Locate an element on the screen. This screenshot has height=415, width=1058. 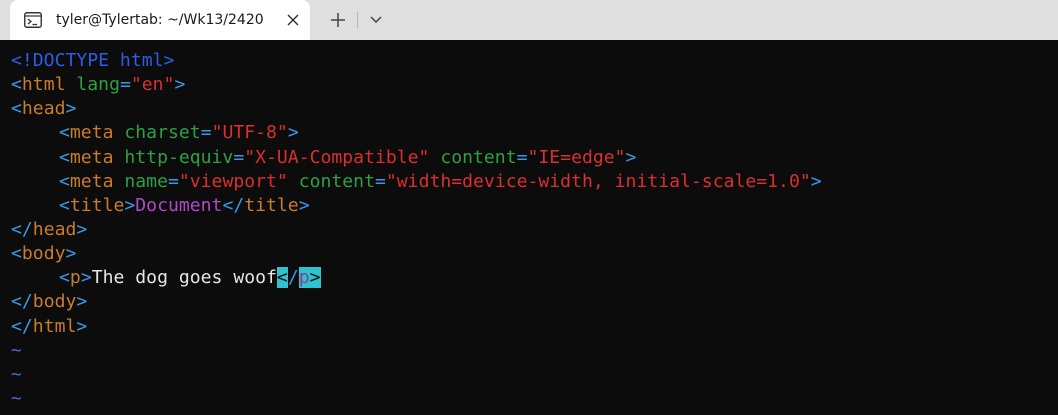
attribute-name: name is located at coordinates (146, 181).